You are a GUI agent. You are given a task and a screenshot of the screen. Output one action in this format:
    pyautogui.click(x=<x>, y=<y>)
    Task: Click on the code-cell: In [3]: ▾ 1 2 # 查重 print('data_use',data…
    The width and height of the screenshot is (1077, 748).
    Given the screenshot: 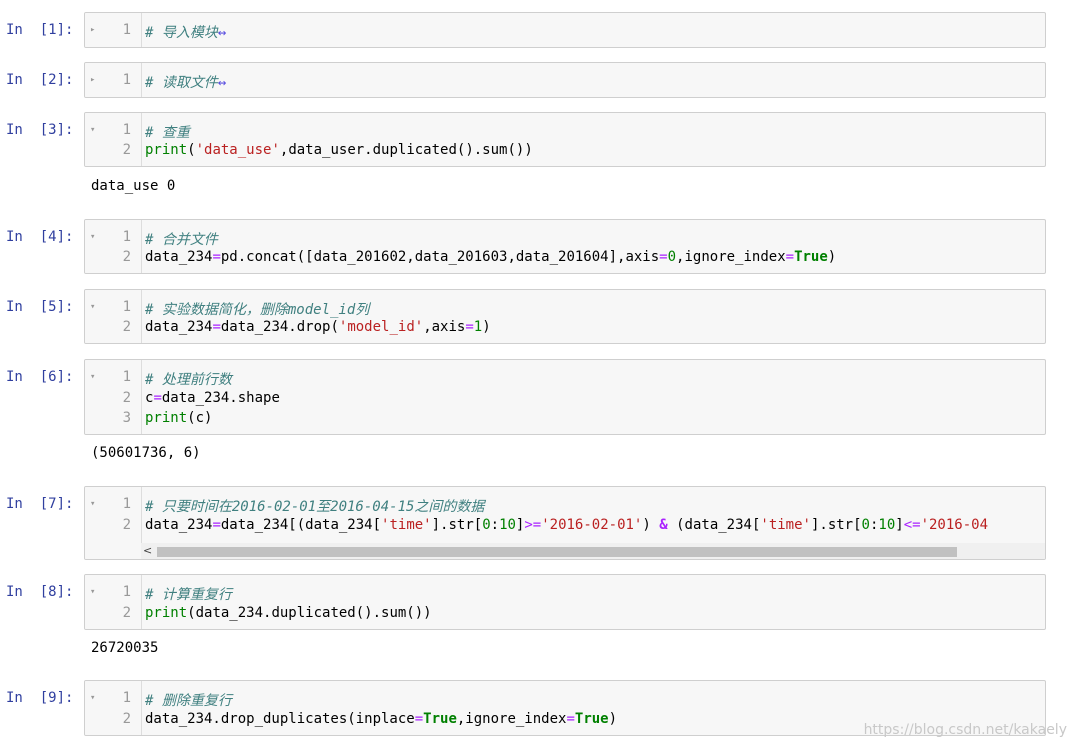 What is the action you would take?
    pyautogui.click(x=538, y=157)
    